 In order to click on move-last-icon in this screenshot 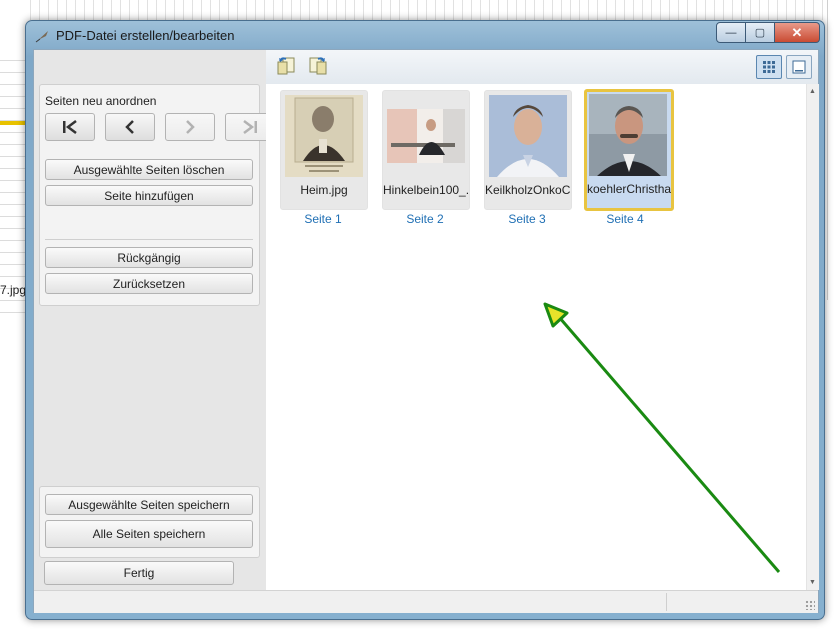, I will do `click(250, 127)`.